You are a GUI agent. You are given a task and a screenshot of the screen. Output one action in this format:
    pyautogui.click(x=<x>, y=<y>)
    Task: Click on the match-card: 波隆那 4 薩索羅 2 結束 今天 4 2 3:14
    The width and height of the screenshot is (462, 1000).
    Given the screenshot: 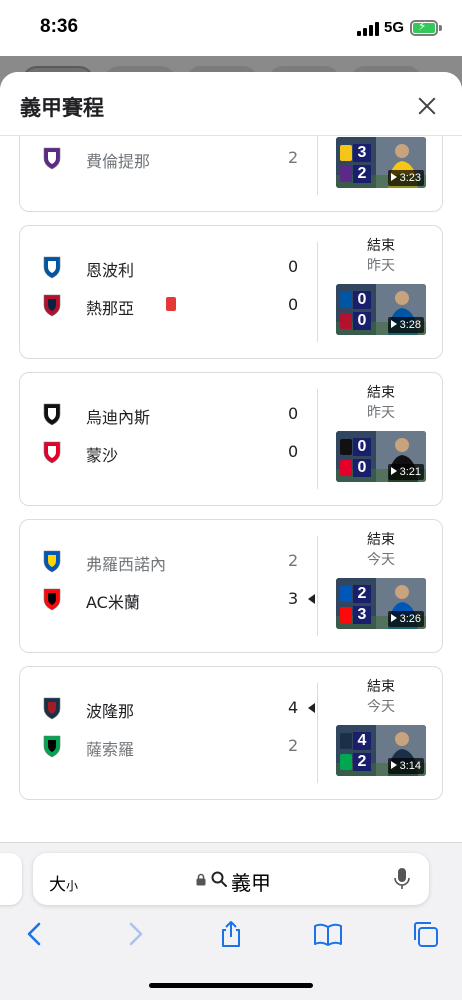 What is the action you would take?
    pyautogui.click(x=231, y=733)
    